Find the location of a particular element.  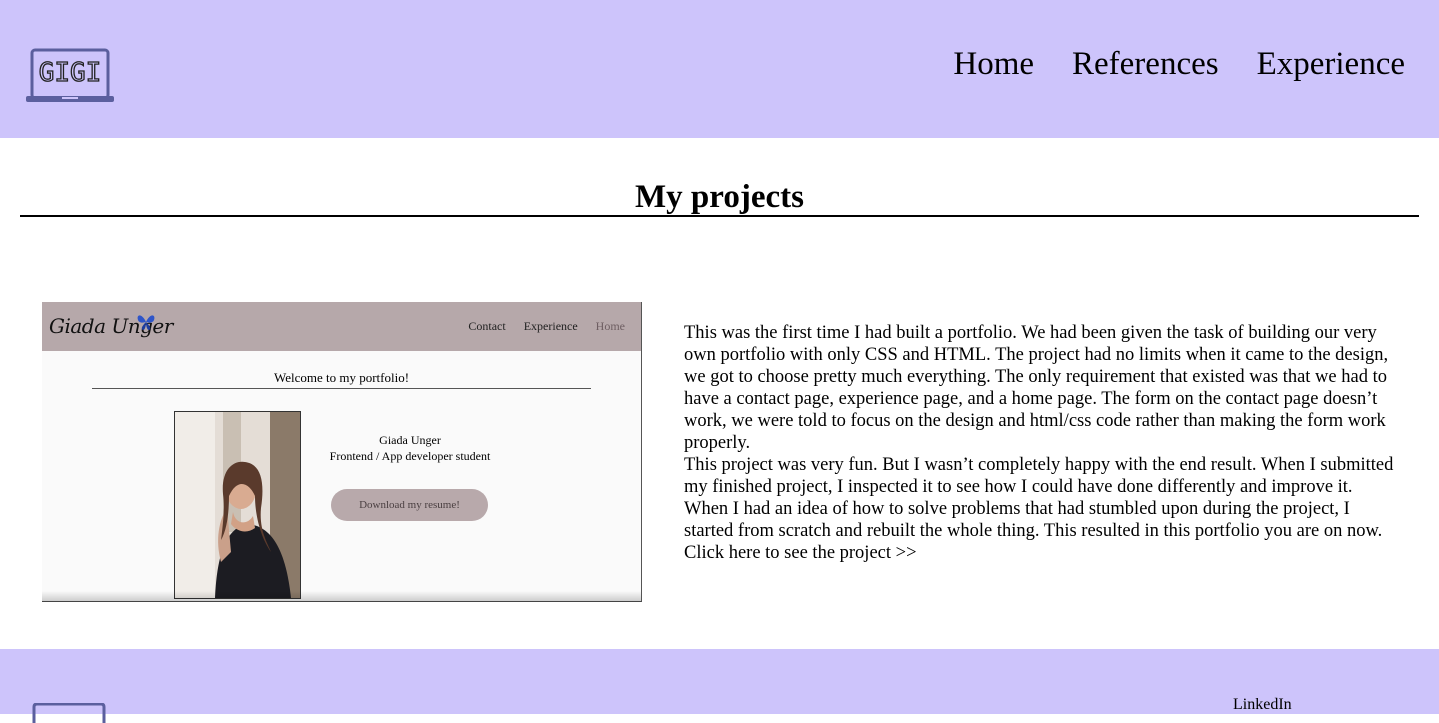

see-project-link: Click here to see the project >> is located at coordinates (1042, 553).